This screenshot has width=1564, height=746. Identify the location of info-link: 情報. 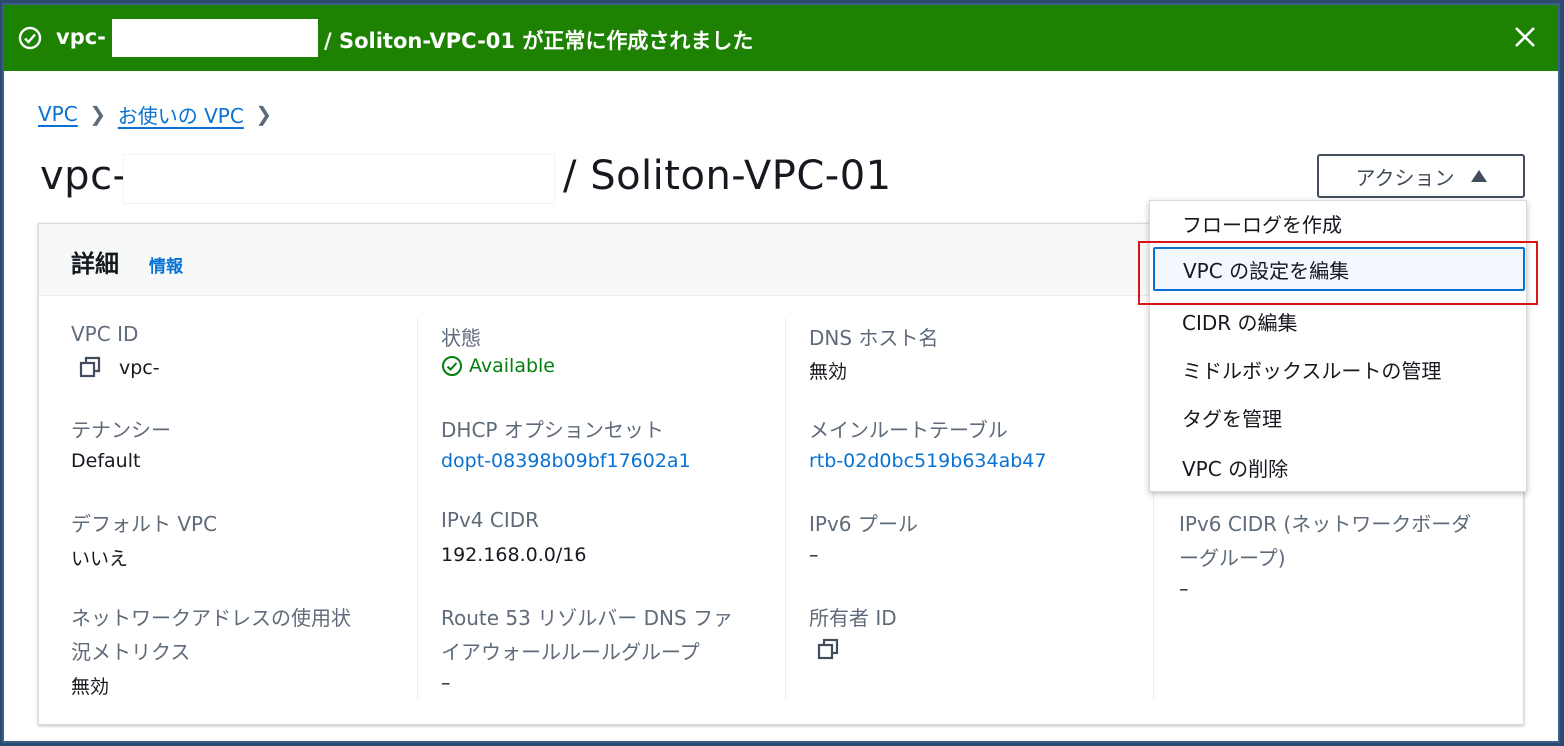
(166, 264).